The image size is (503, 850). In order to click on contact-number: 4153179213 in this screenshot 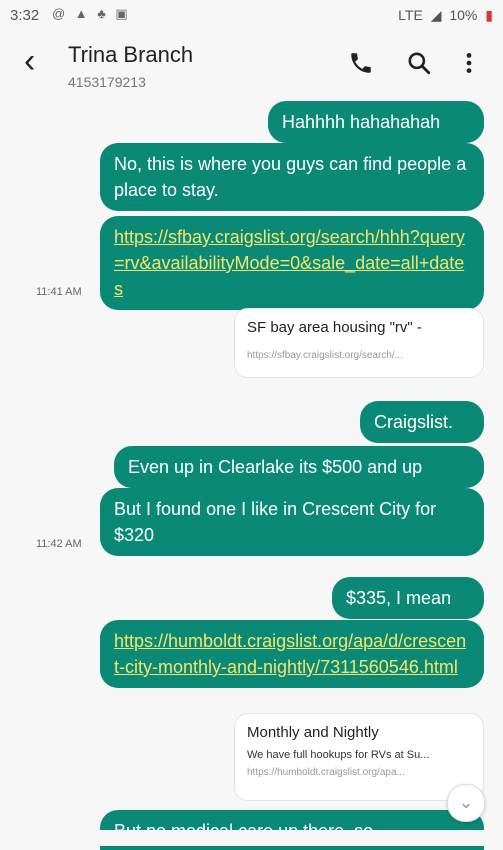, I will do `click(107, 82)`.